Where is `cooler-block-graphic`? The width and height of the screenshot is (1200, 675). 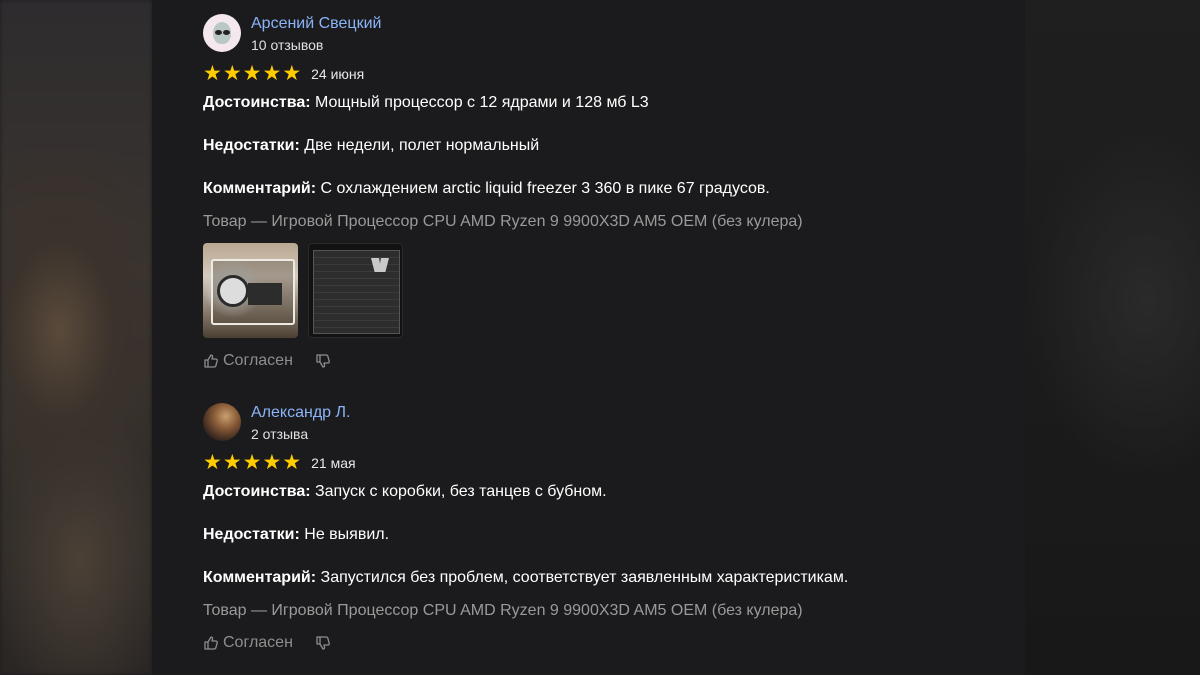 cooler-block-graphic is located at coordinates (265, 294).